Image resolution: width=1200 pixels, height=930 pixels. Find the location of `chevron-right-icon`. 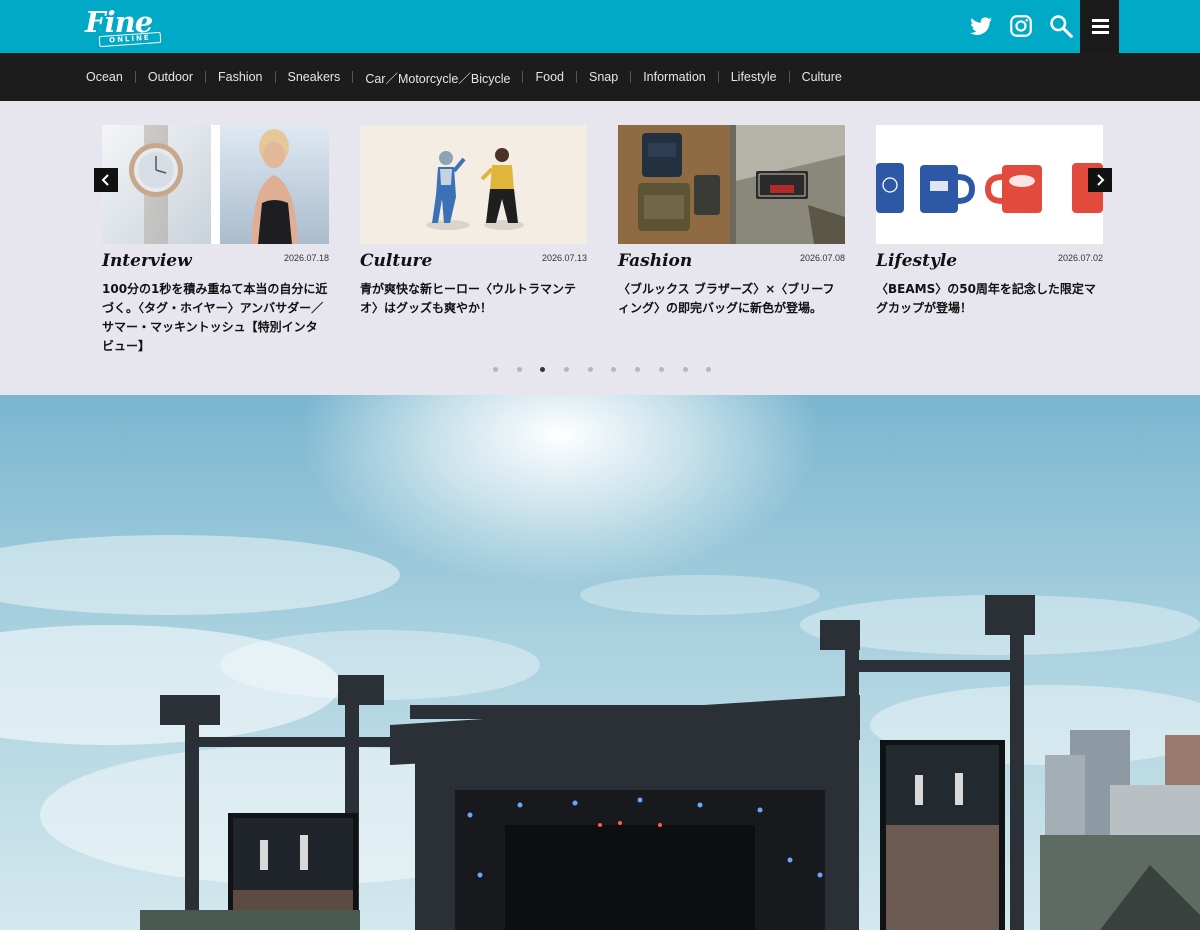

chevron-right-icon is located at coordinates (1101, 180).